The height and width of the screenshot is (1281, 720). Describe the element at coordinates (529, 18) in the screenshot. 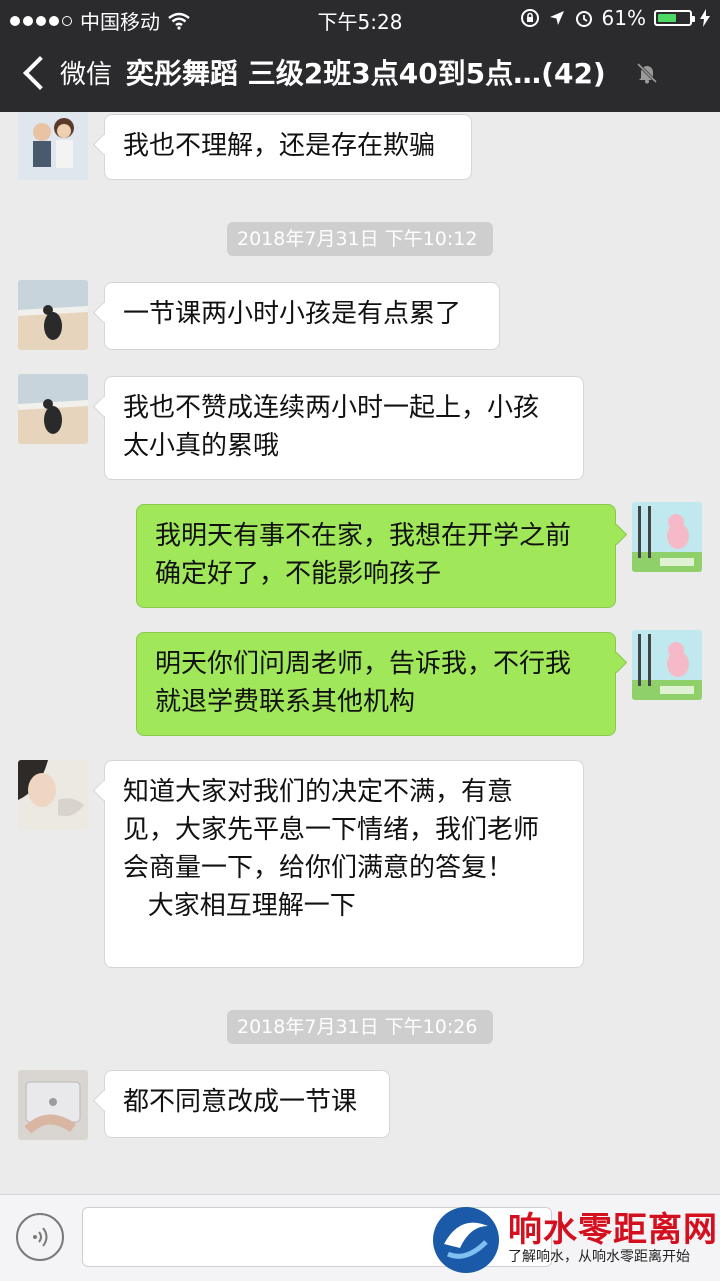

I see `rotation-lock-icon` at that location.